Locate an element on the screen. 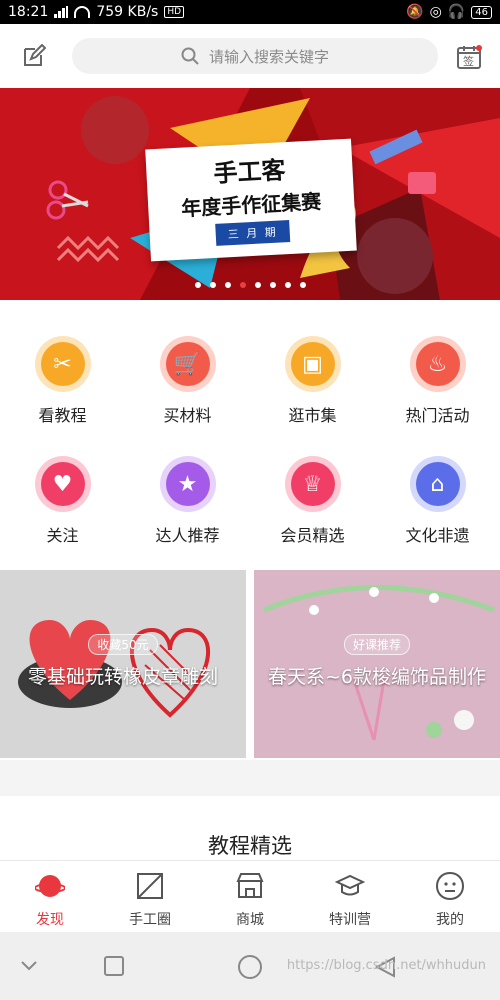 This screenshot has width=500, height=1000. tab-craft-circle: 手工圈 is located at coordinates (150, 897).